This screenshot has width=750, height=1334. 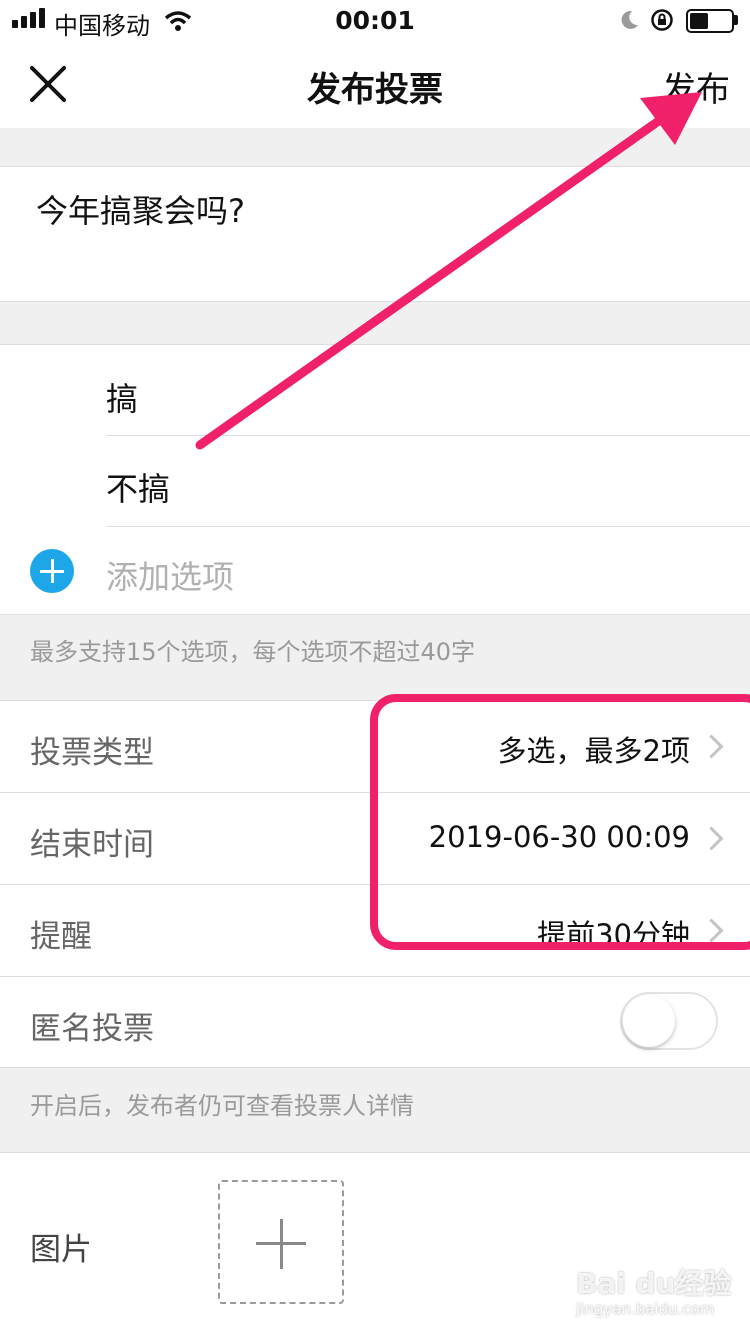 I want to click on anonymous-label: 匿名投票, so click(x=92, y=1029).